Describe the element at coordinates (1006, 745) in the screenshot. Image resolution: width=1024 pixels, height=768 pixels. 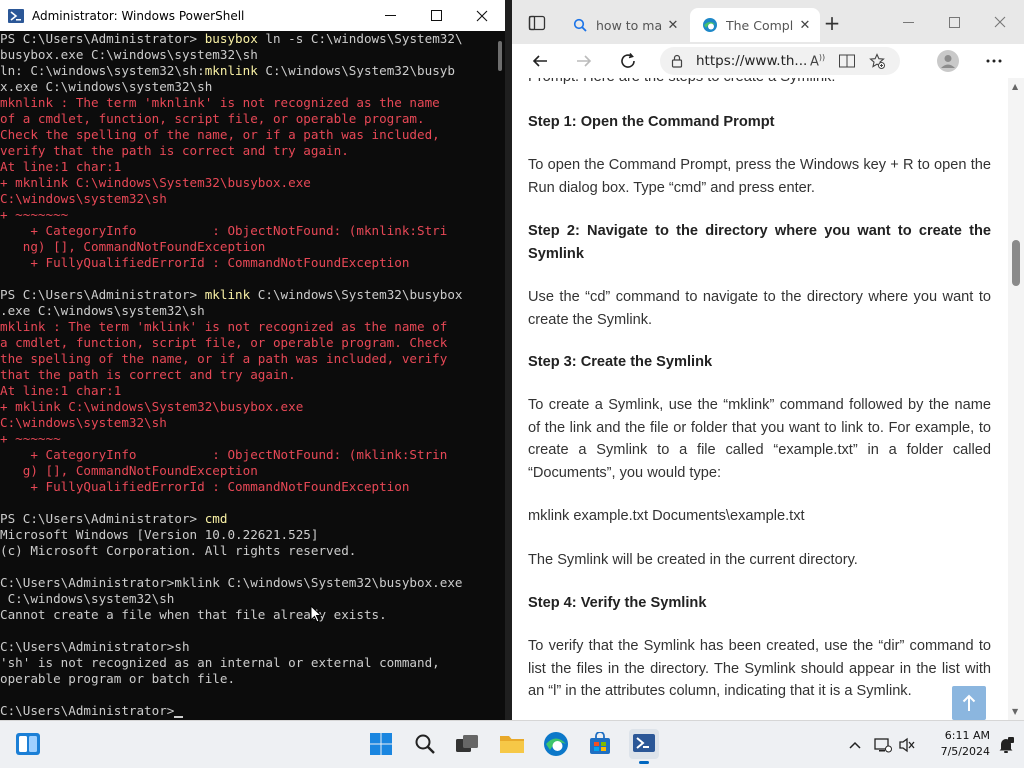
I see `notifications-button` at that location.